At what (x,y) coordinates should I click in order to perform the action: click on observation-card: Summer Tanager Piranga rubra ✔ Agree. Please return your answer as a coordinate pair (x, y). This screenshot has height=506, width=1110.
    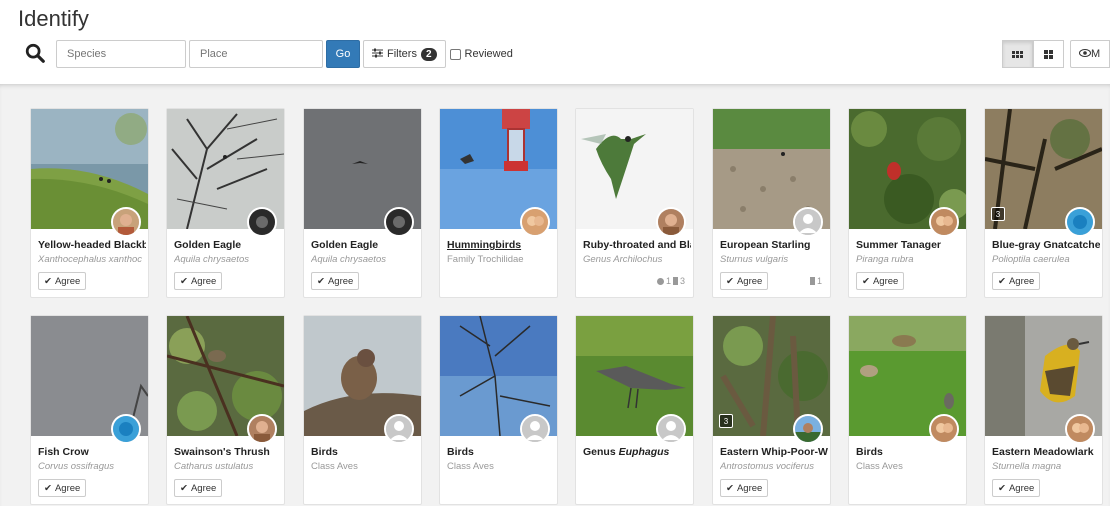
    Looking at the image, I should click on (907, 203).